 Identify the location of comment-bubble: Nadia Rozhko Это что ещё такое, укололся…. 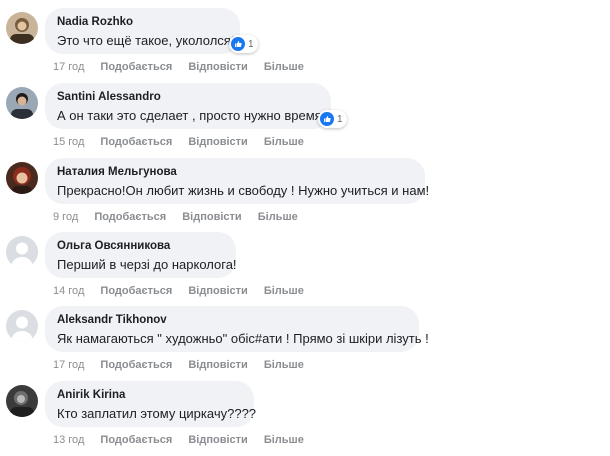
(142, 31).